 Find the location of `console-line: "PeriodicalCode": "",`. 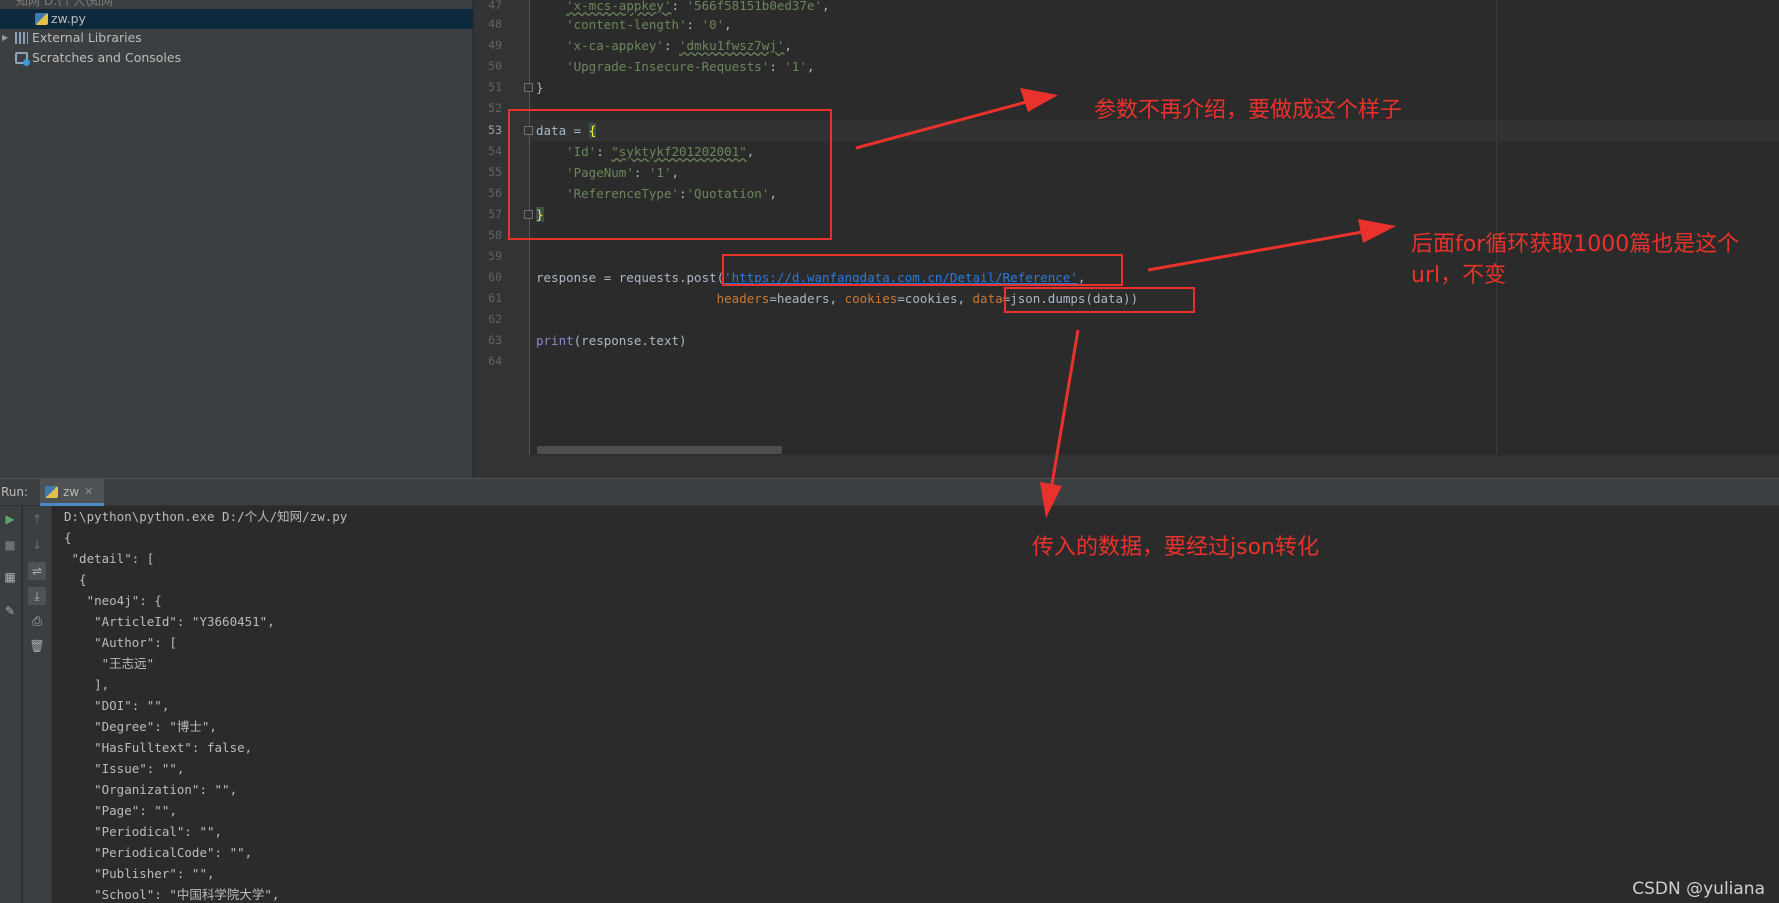

console-line: "PeriodicalCode": "", is located at coordinates (158, 852).